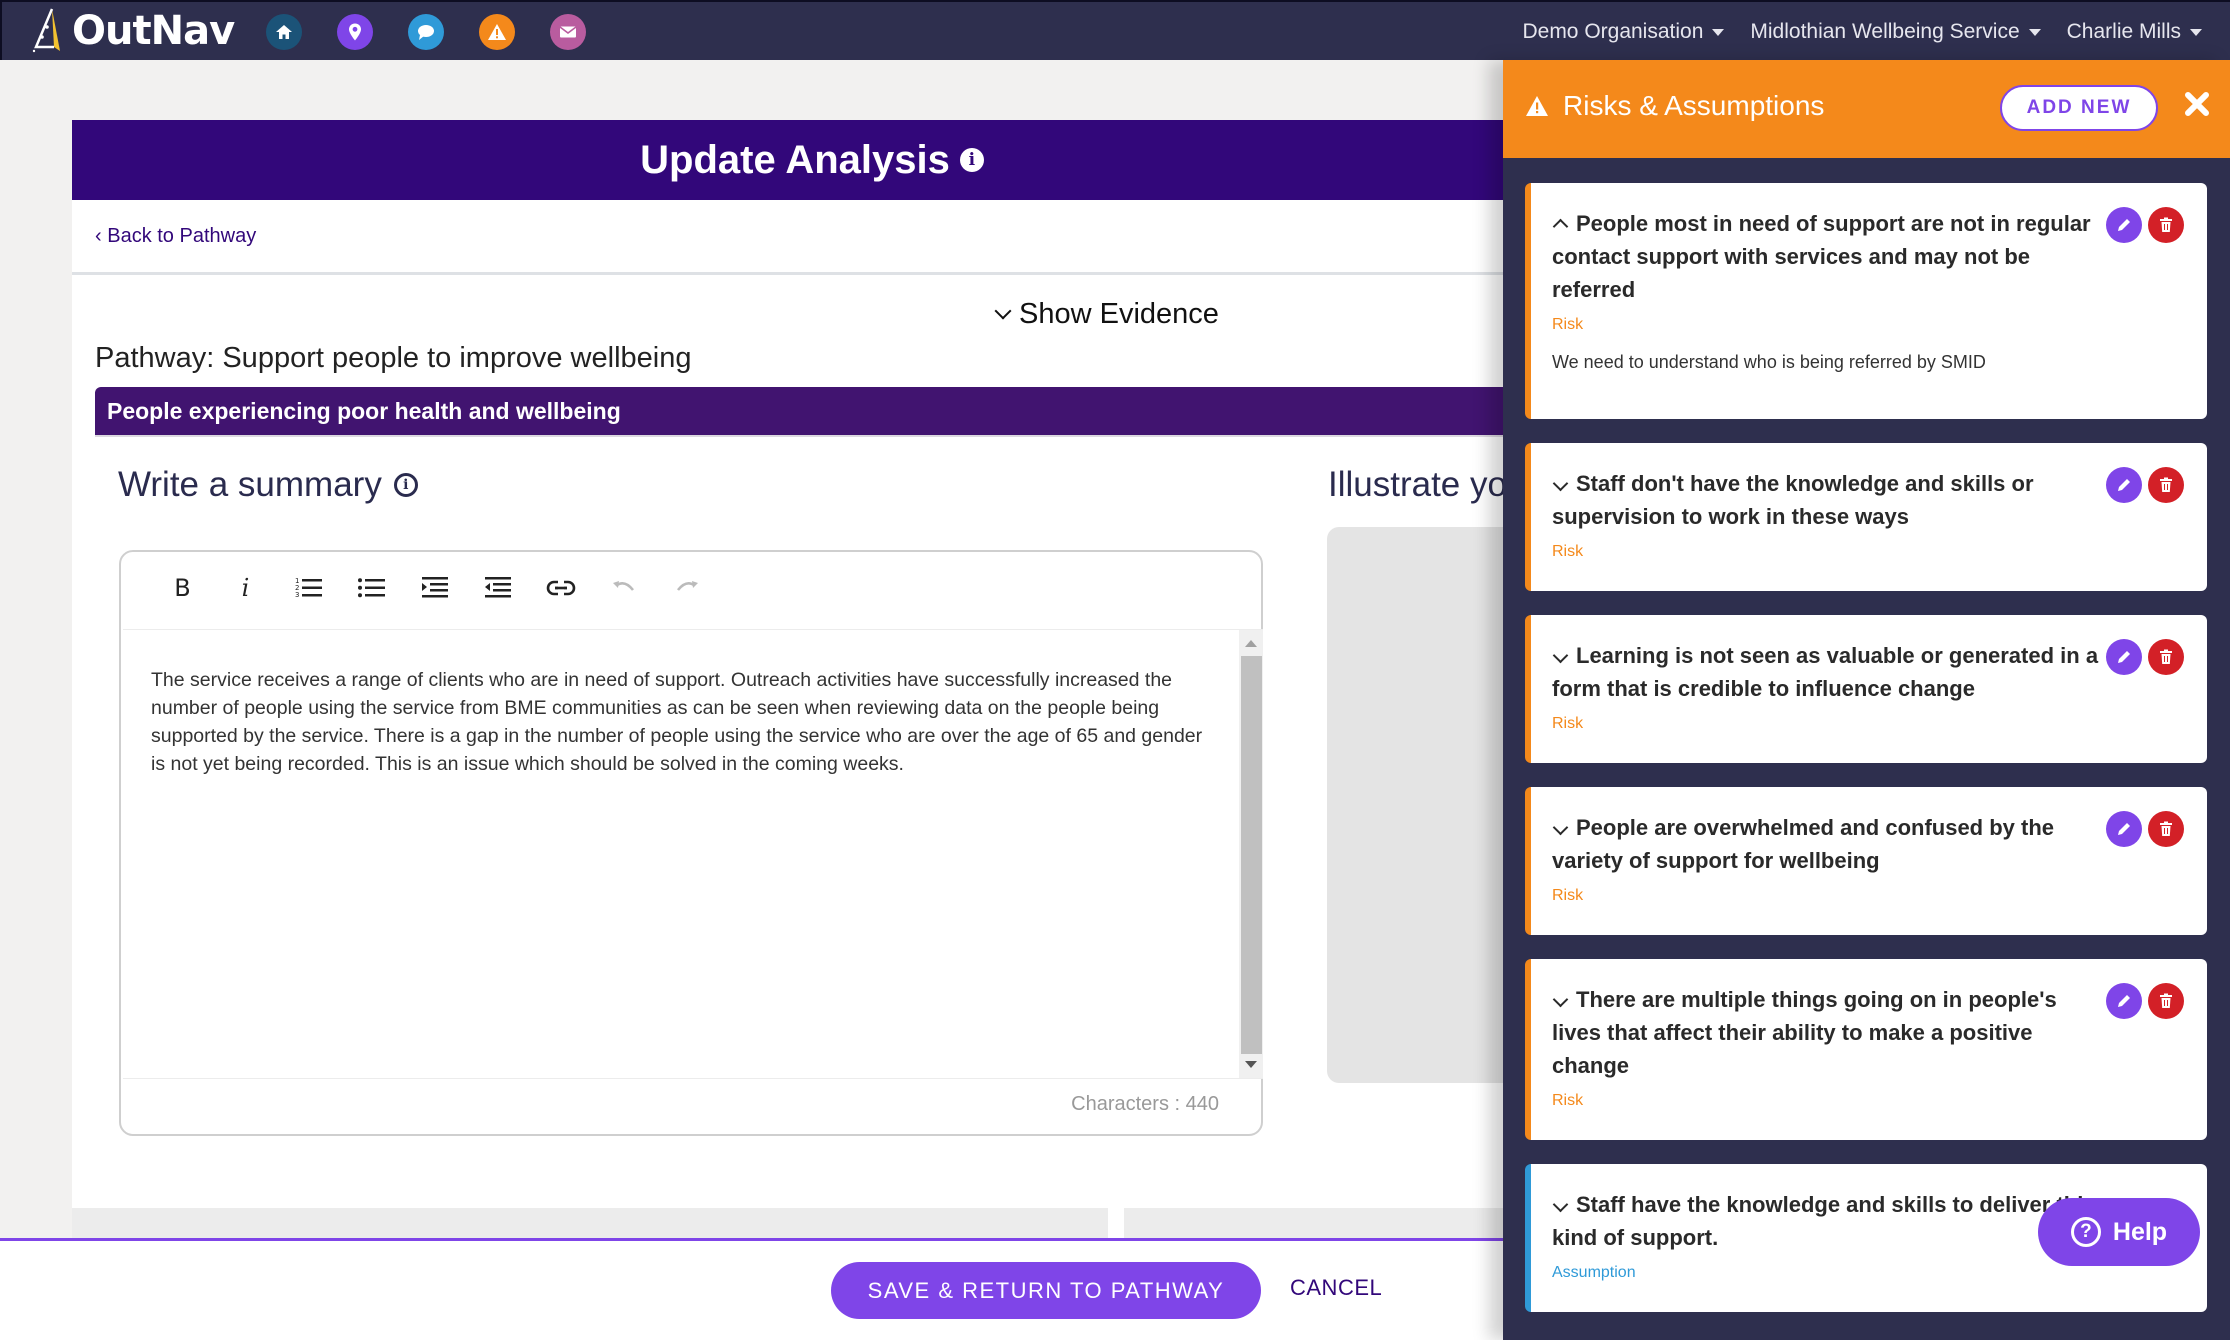 The image size is (2230, 1340). I want to click on cancel-button: CANCEL, so click(1336, 1288).